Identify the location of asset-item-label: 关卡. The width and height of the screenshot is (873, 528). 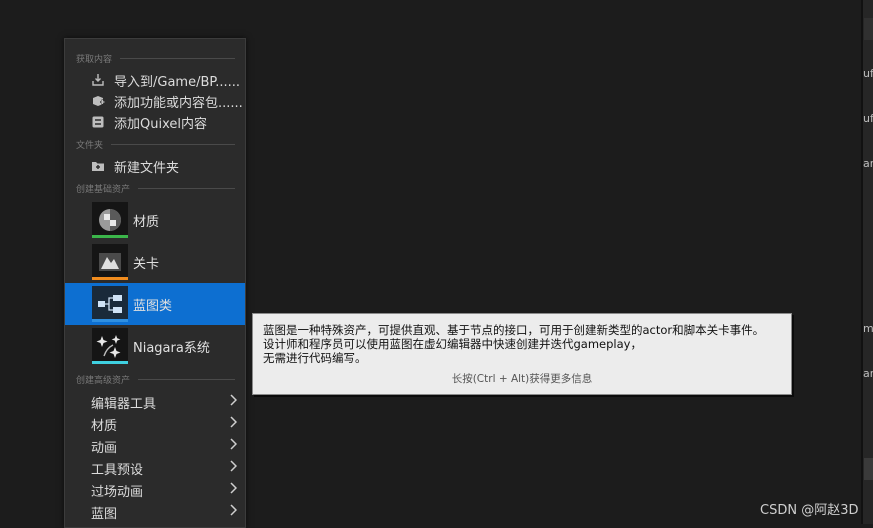
(146, 264).